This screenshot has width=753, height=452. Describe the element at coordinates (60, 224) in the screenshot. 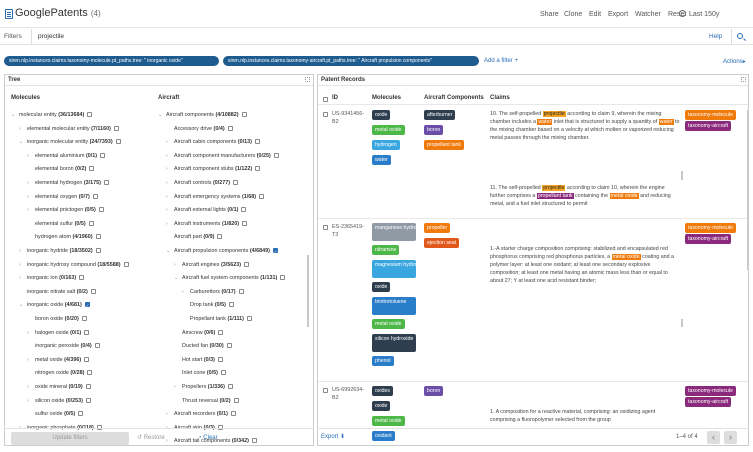

I see `tree-node: elemental sulfur (0/5)` at that location.